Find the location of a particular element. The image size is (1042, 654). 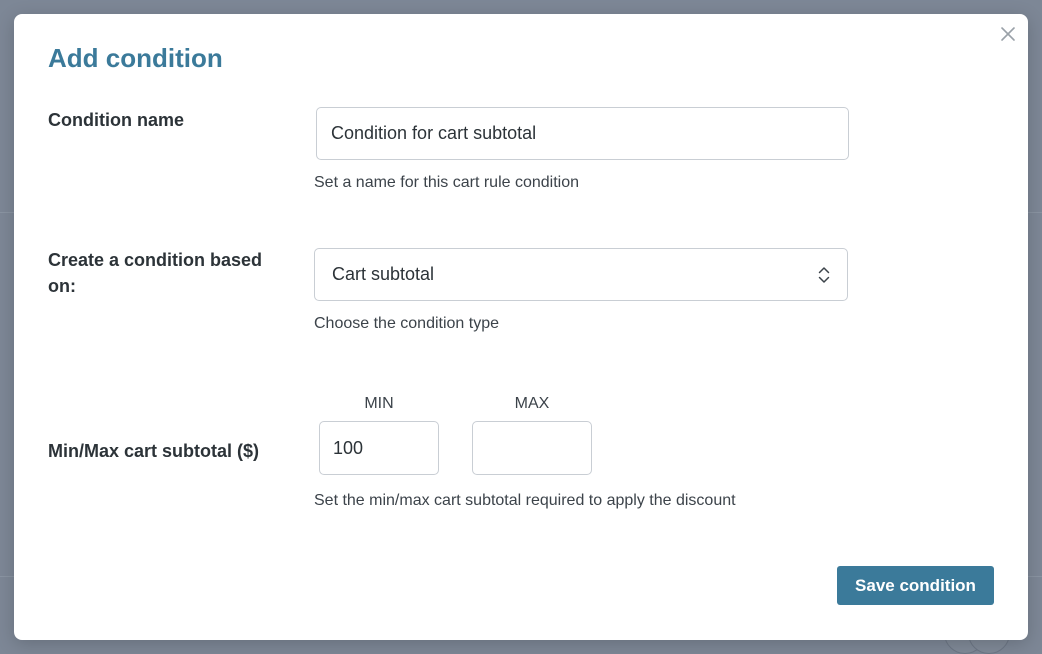

save-condition-button: Save condition is located at coordinates (915, 585).